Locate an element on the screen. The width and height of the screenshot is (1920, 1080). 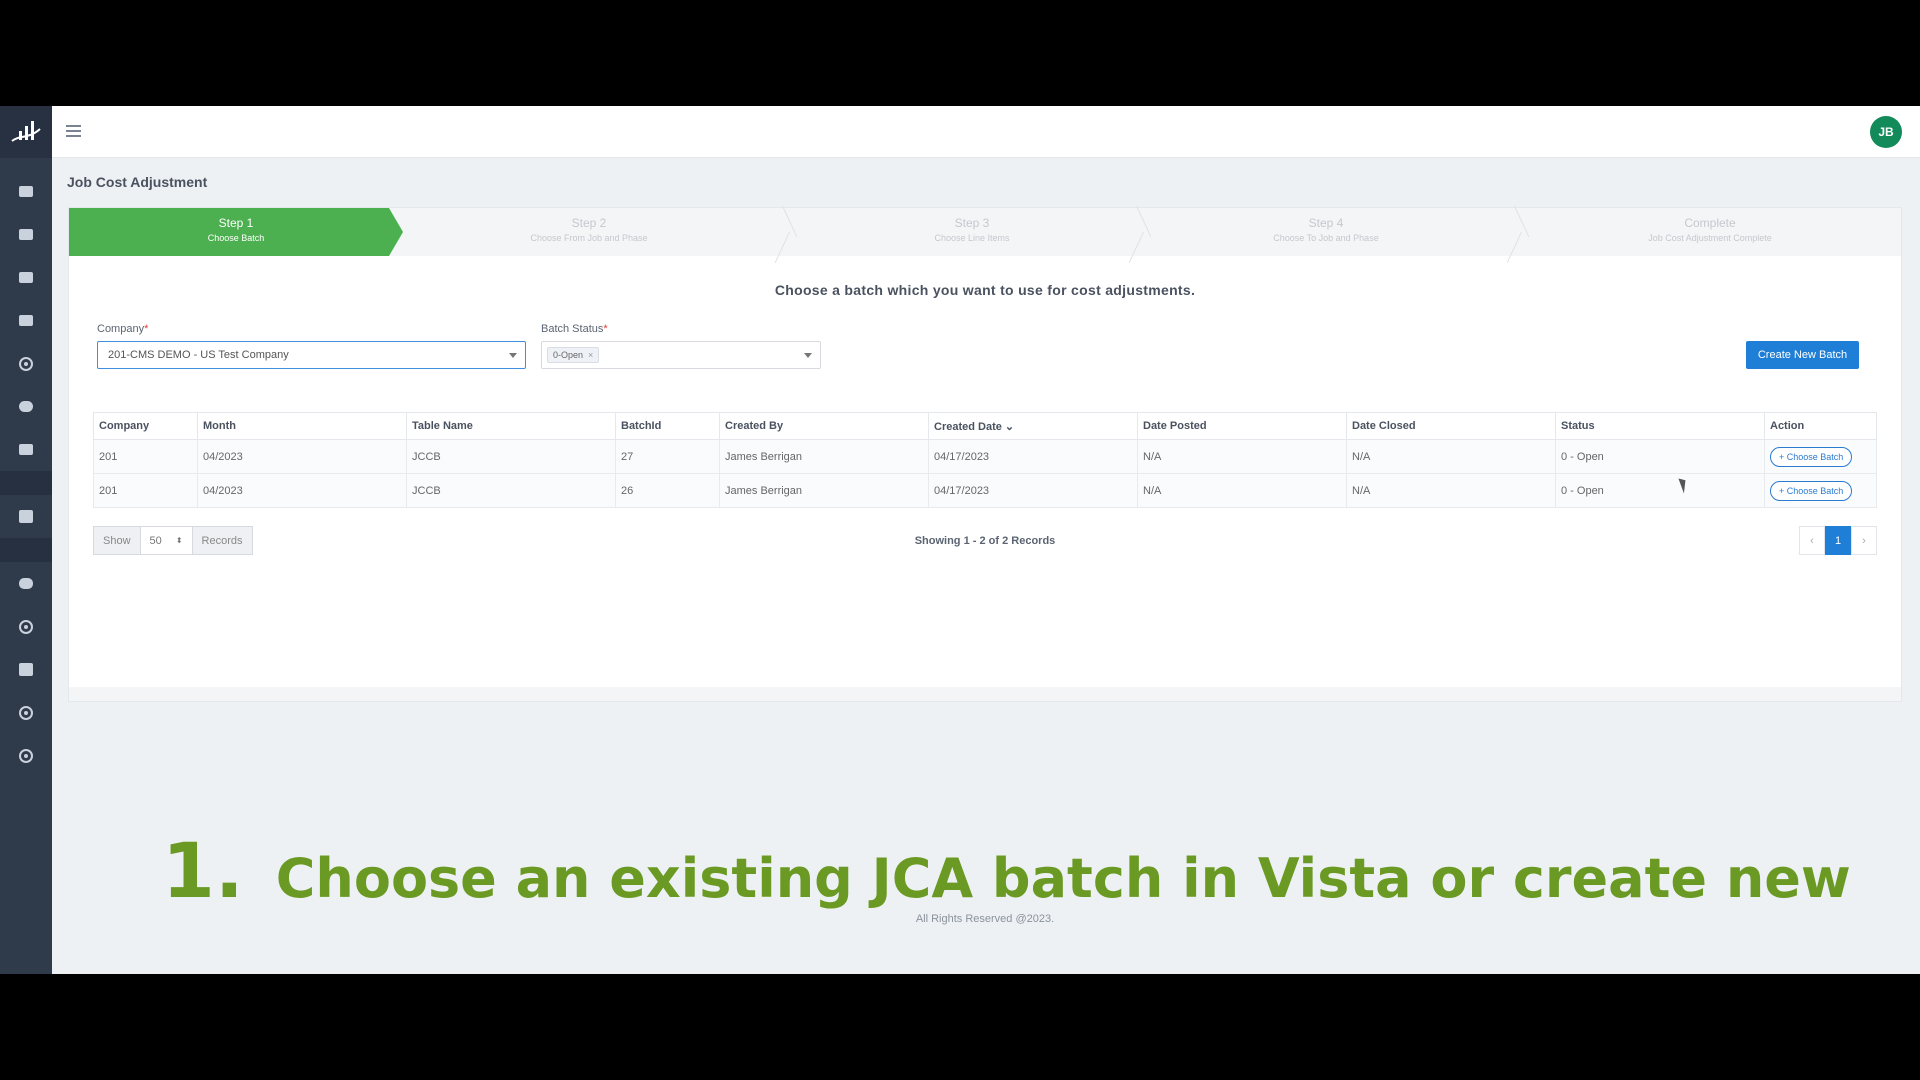
step-title: Step 1 is located at coordinates (236, 223).